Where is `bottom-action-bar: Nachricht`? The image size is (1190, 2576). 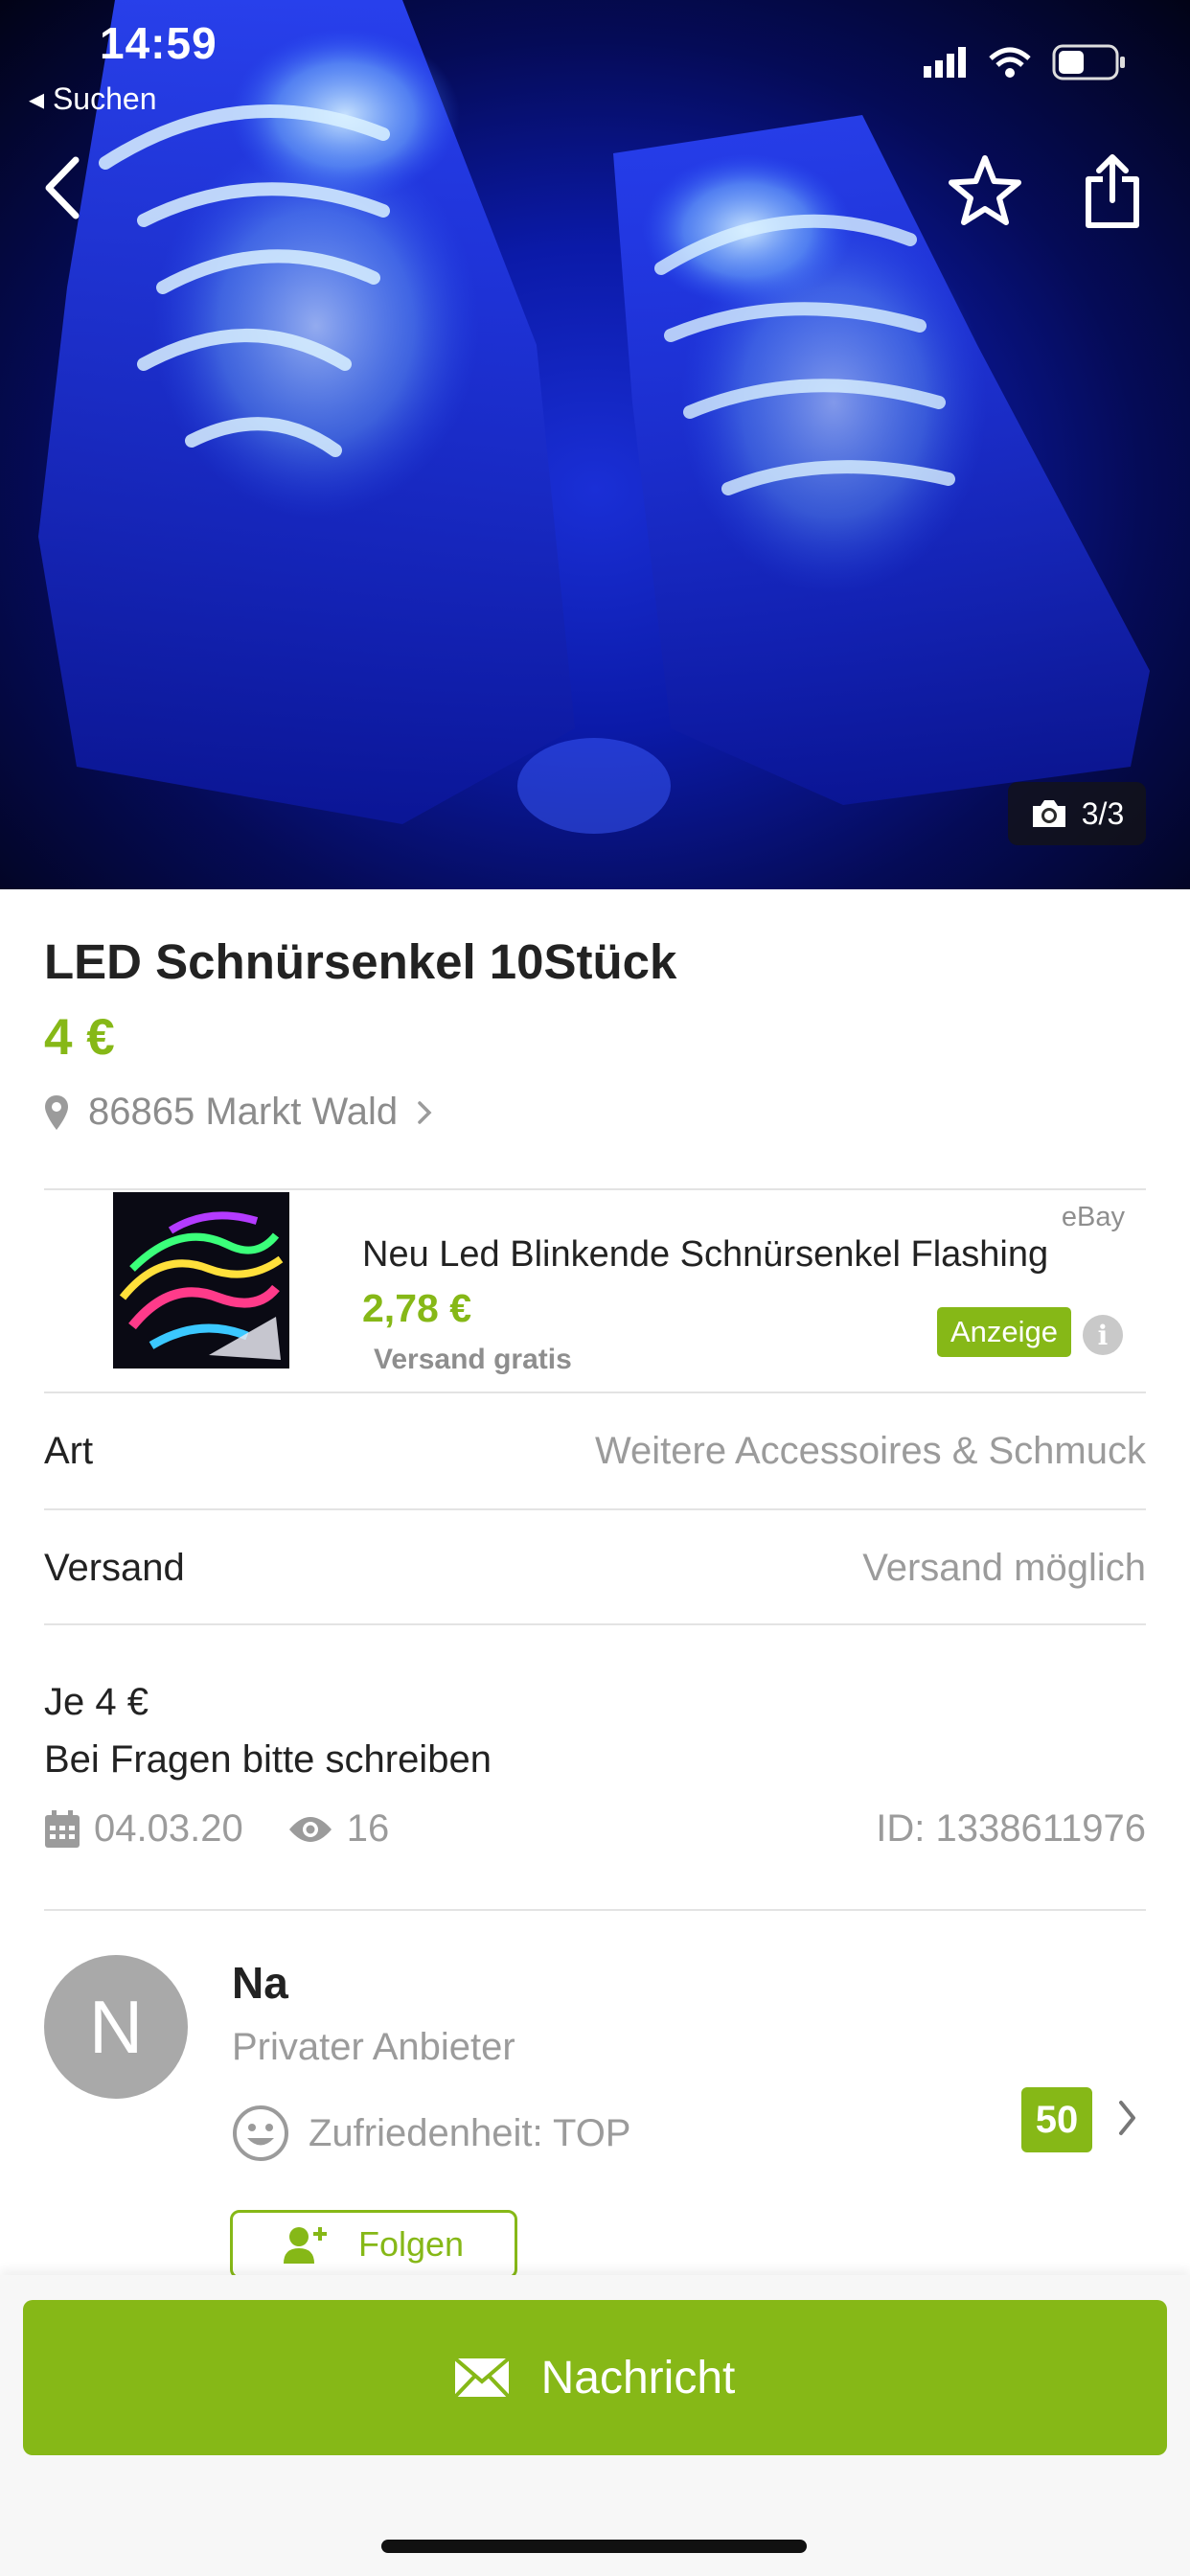 bottom-action-bar: Nachricht is located at coordinates (595, 2425).